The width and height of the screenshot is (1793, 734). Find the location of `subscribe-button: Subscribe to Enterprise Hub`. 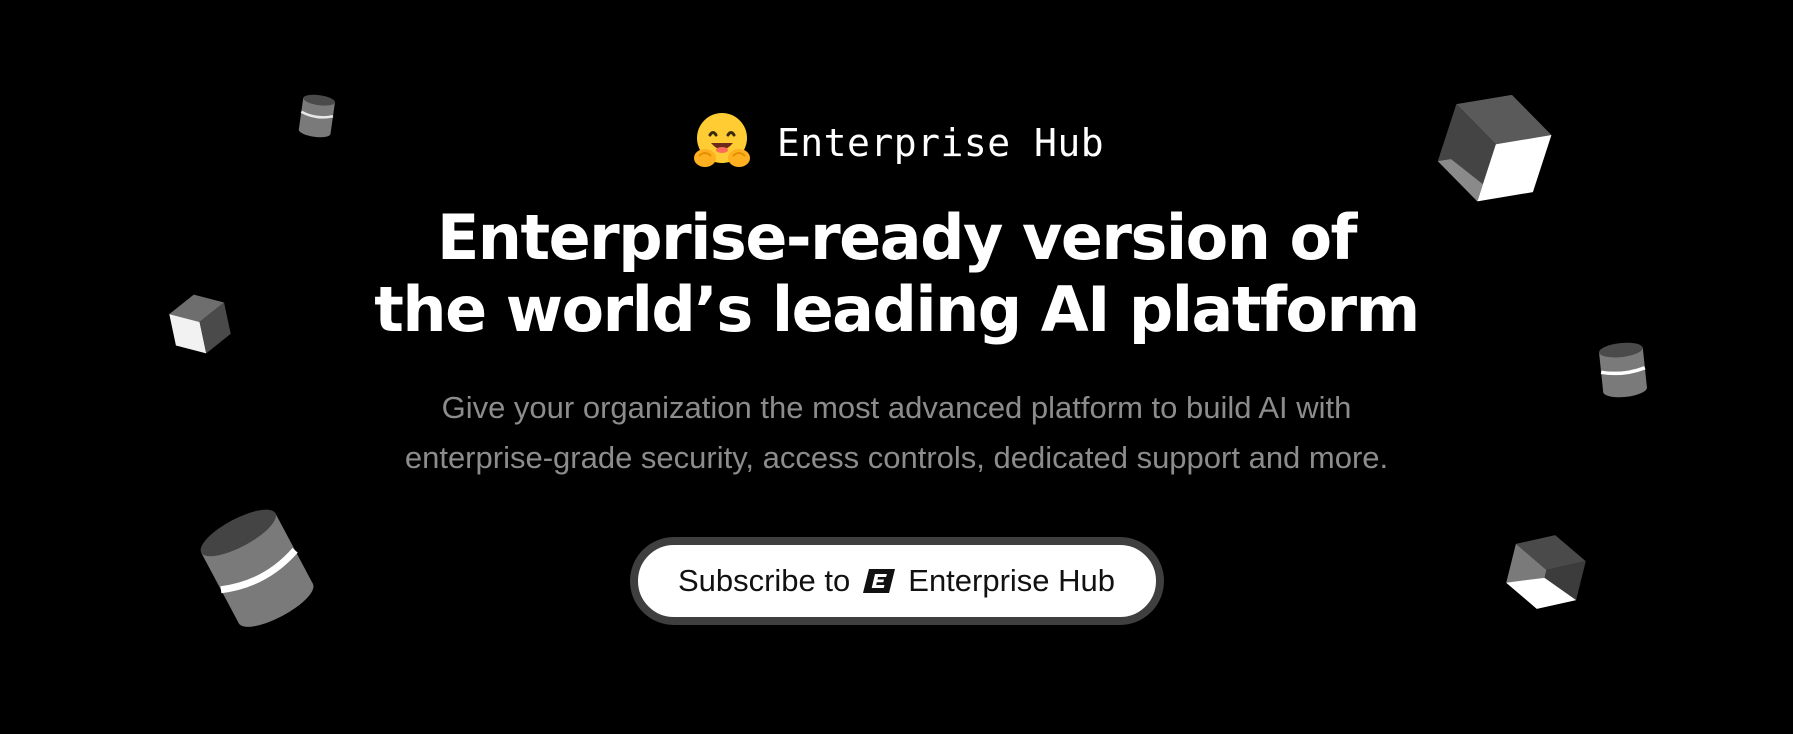

subscribe-button: Subscribe to Enterprise Hub is located at coordinates (896, 581).